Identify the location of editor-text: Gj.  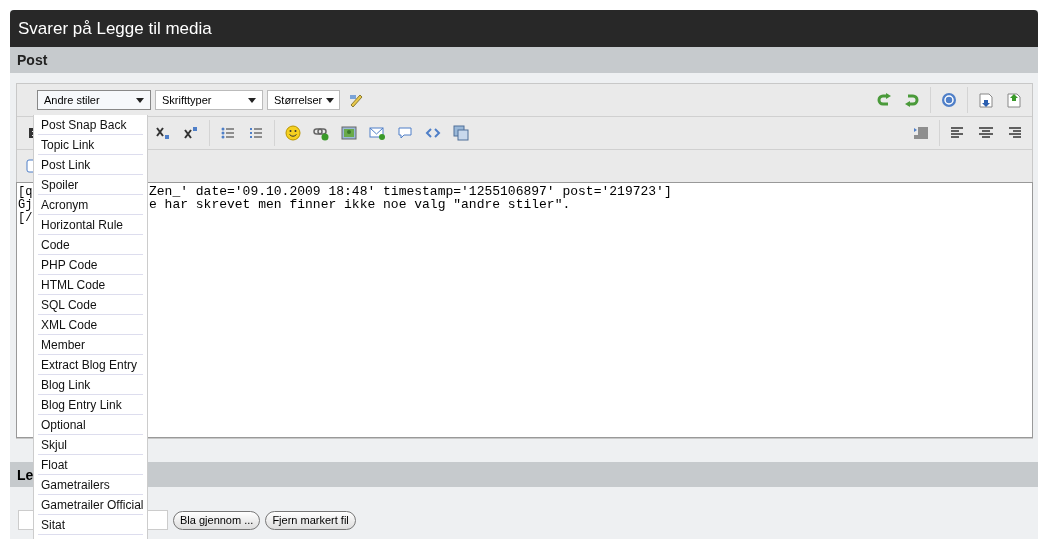
(25, 205).